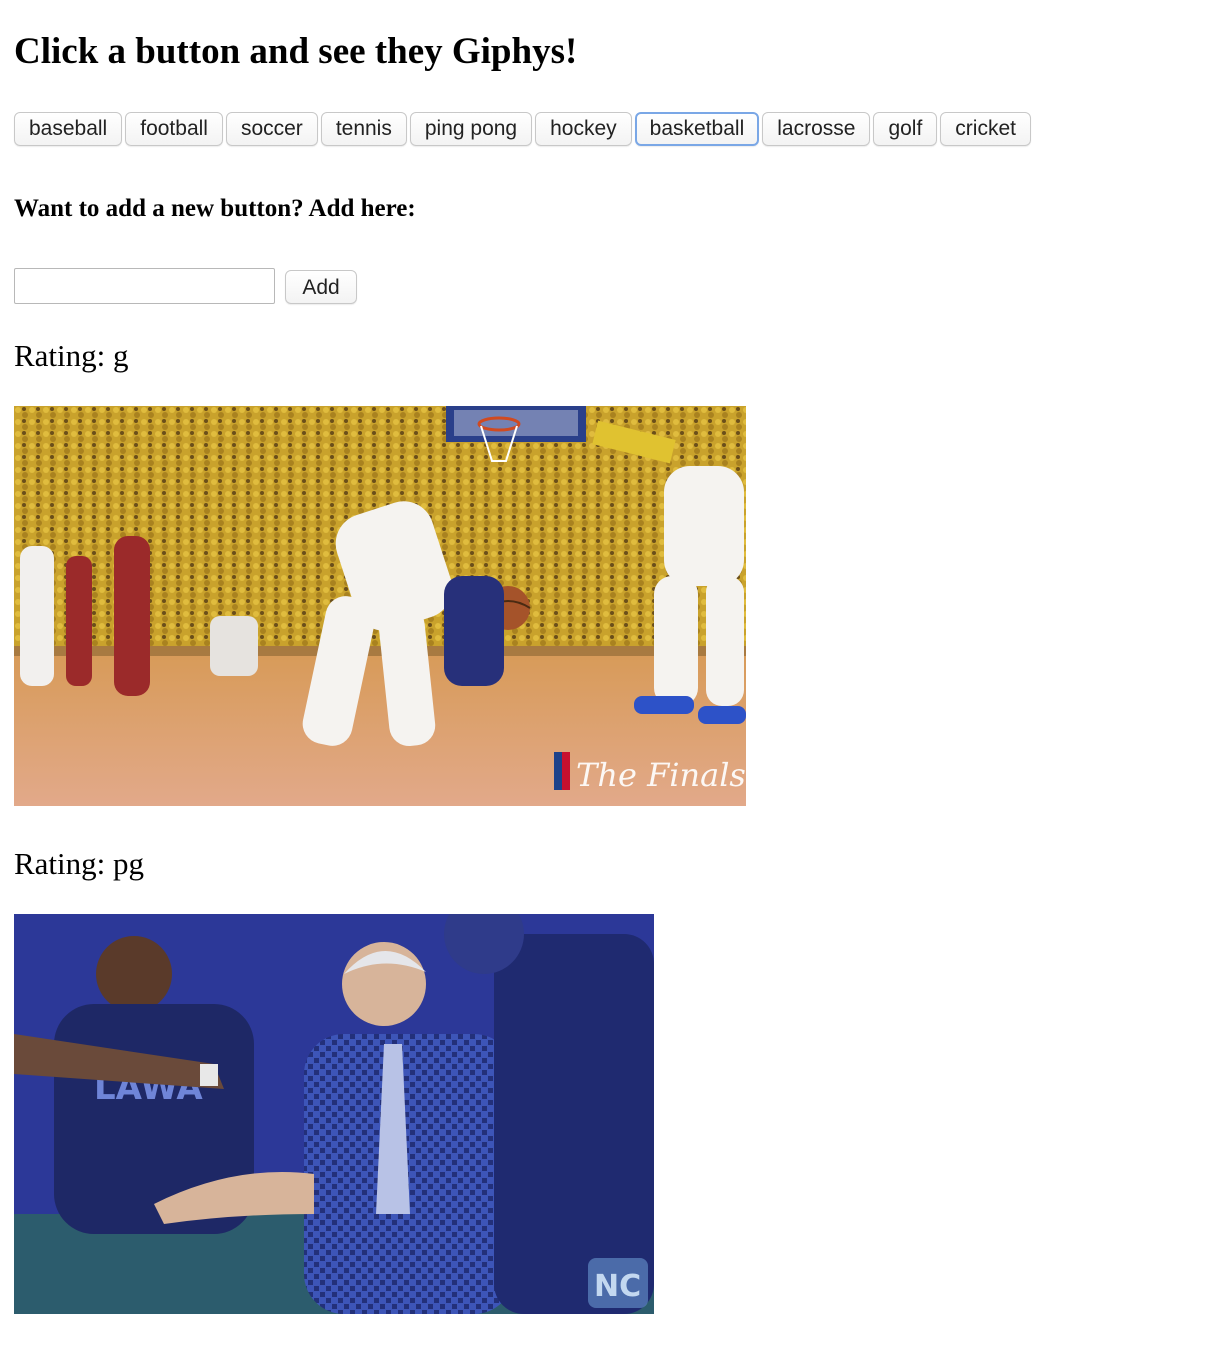 The height and width of the screenshot is (1356, 1224). What do you see at coordinates (363, 129) in the screenshot?
I see `topic-button-tennis: tennis` at bounding box center [363, 129].